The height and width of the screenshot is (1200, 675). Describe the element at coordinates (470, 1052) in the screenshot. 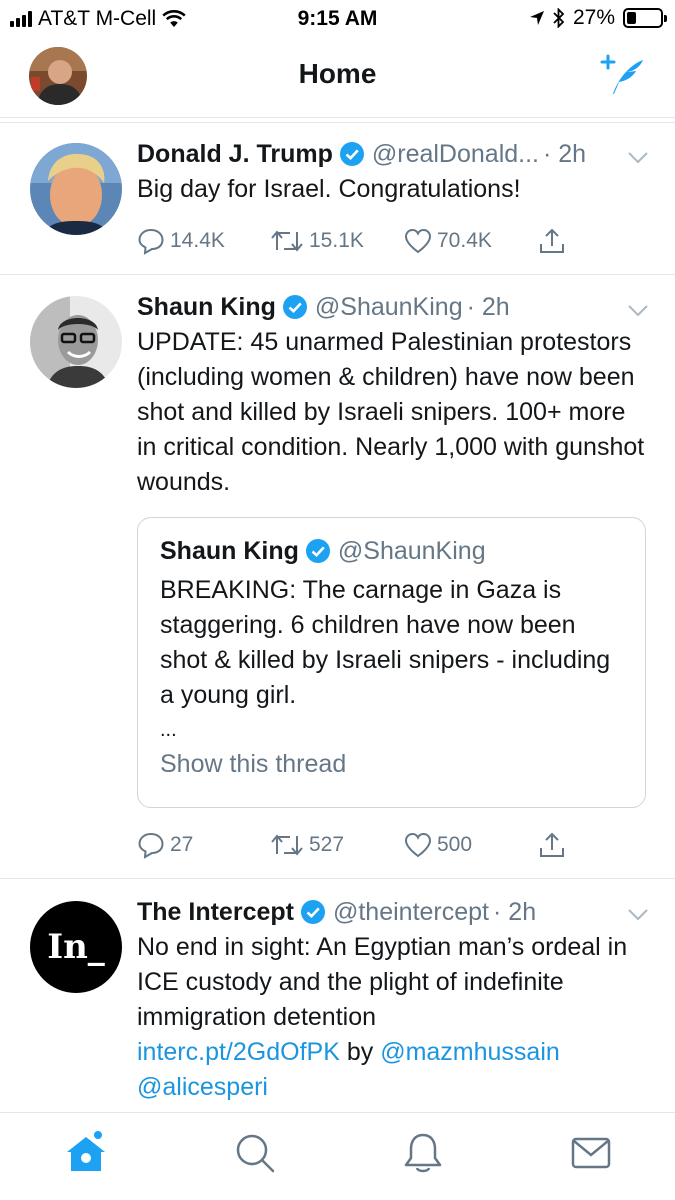

I see `mention-link: @mazmhussain` at that location.